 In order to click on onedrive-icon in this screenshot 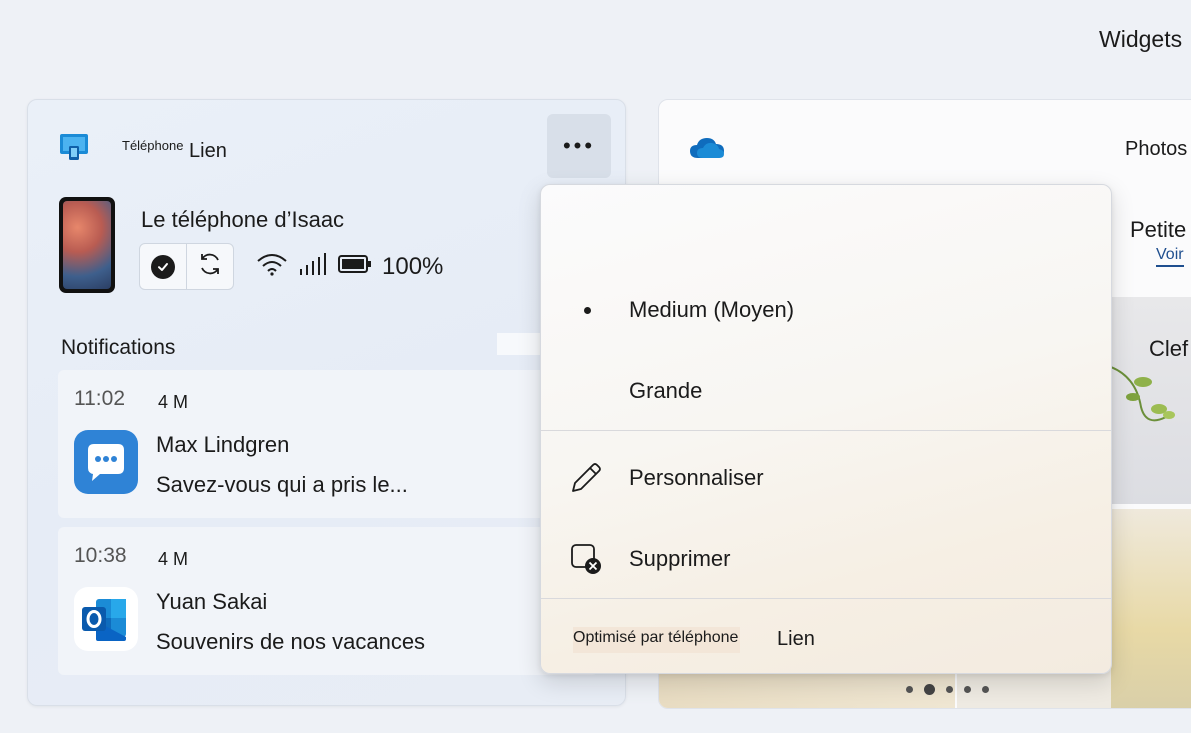, I will do `click(707, 150)`.